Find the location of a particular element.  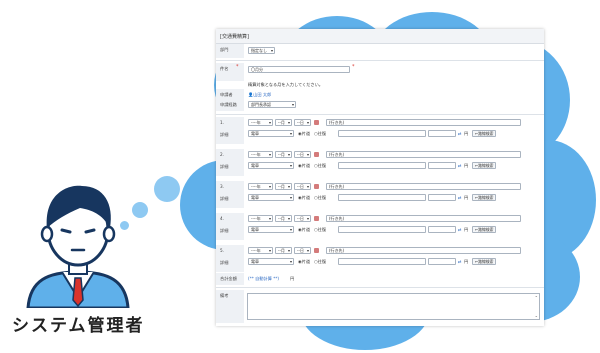

form-title: [交通費精算] is located at coordinates (234, 37).